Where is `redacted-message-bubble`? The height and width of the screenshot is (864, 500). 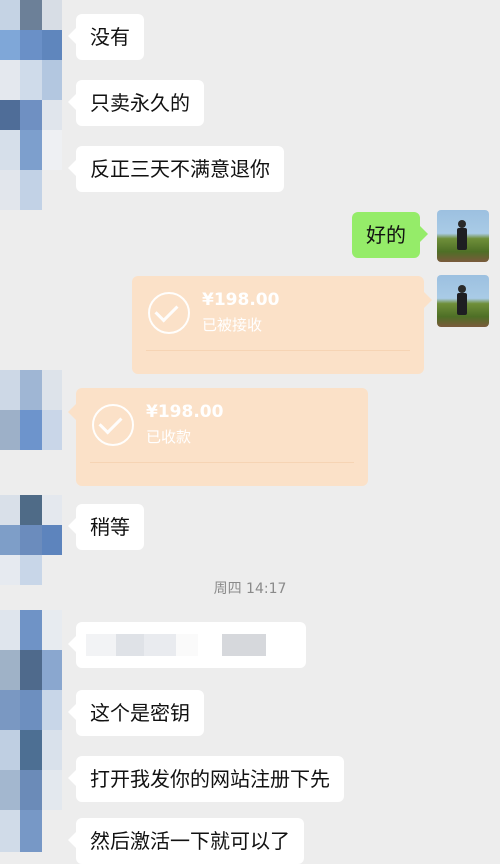 redacted-message-bubble is located at coordinates (187, 645).